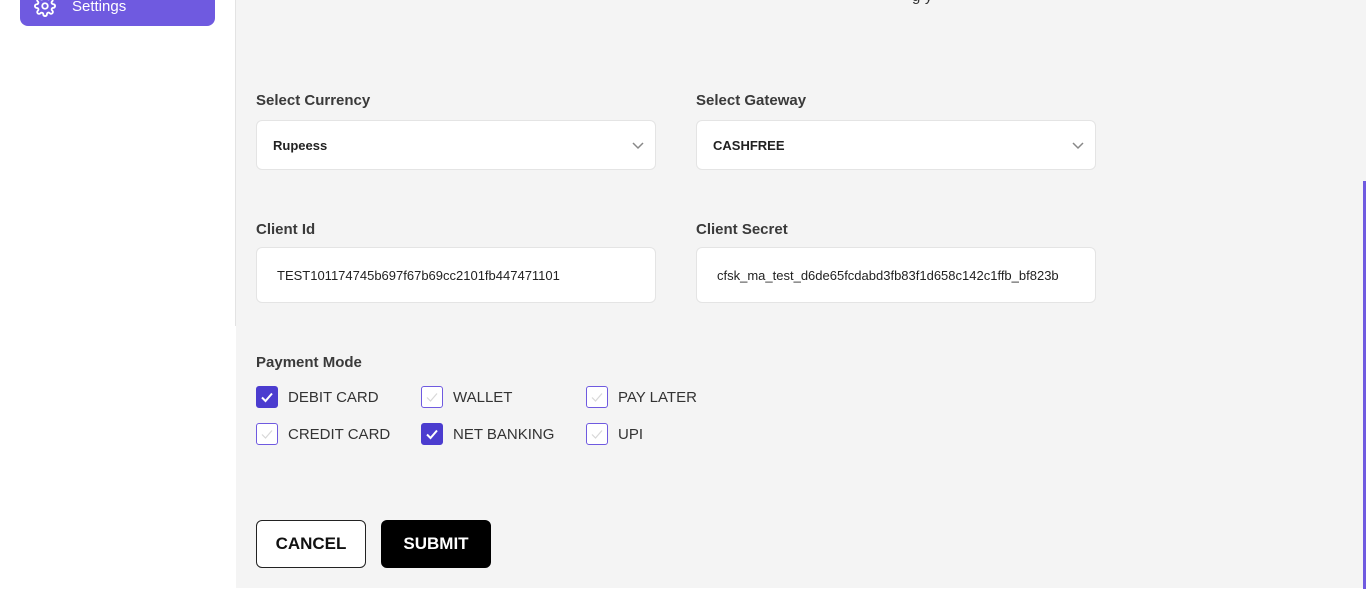 The width and height of the screenshot is (1366, 589). What do you see at coordinates (456, 145) in the screenshot?
I see `currency-select: Rupeess` at bounding box center [456, 145].